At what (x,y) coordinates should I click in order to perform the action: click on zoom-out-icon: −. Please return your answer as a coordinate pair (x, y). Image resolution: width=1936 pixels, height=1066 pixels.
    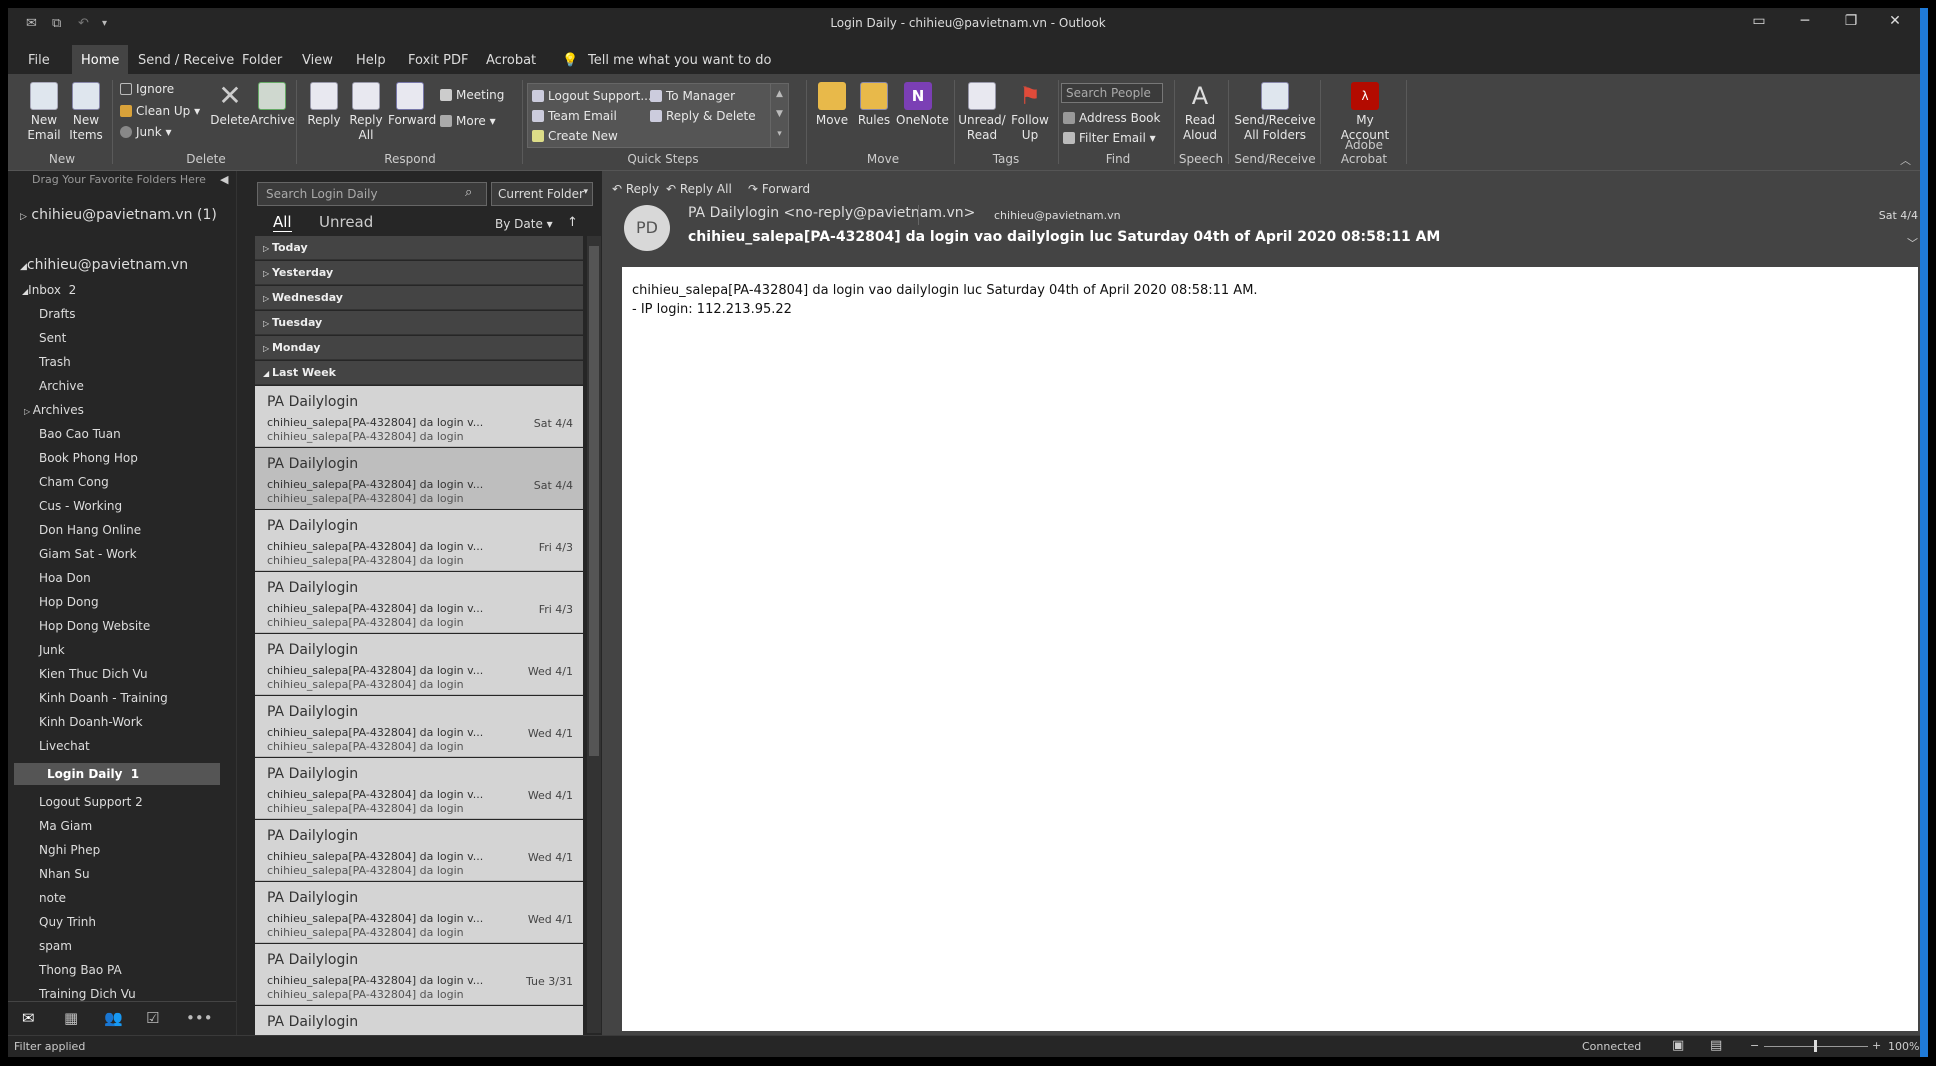
    Looking at the image, I should click on (1754, 1045).